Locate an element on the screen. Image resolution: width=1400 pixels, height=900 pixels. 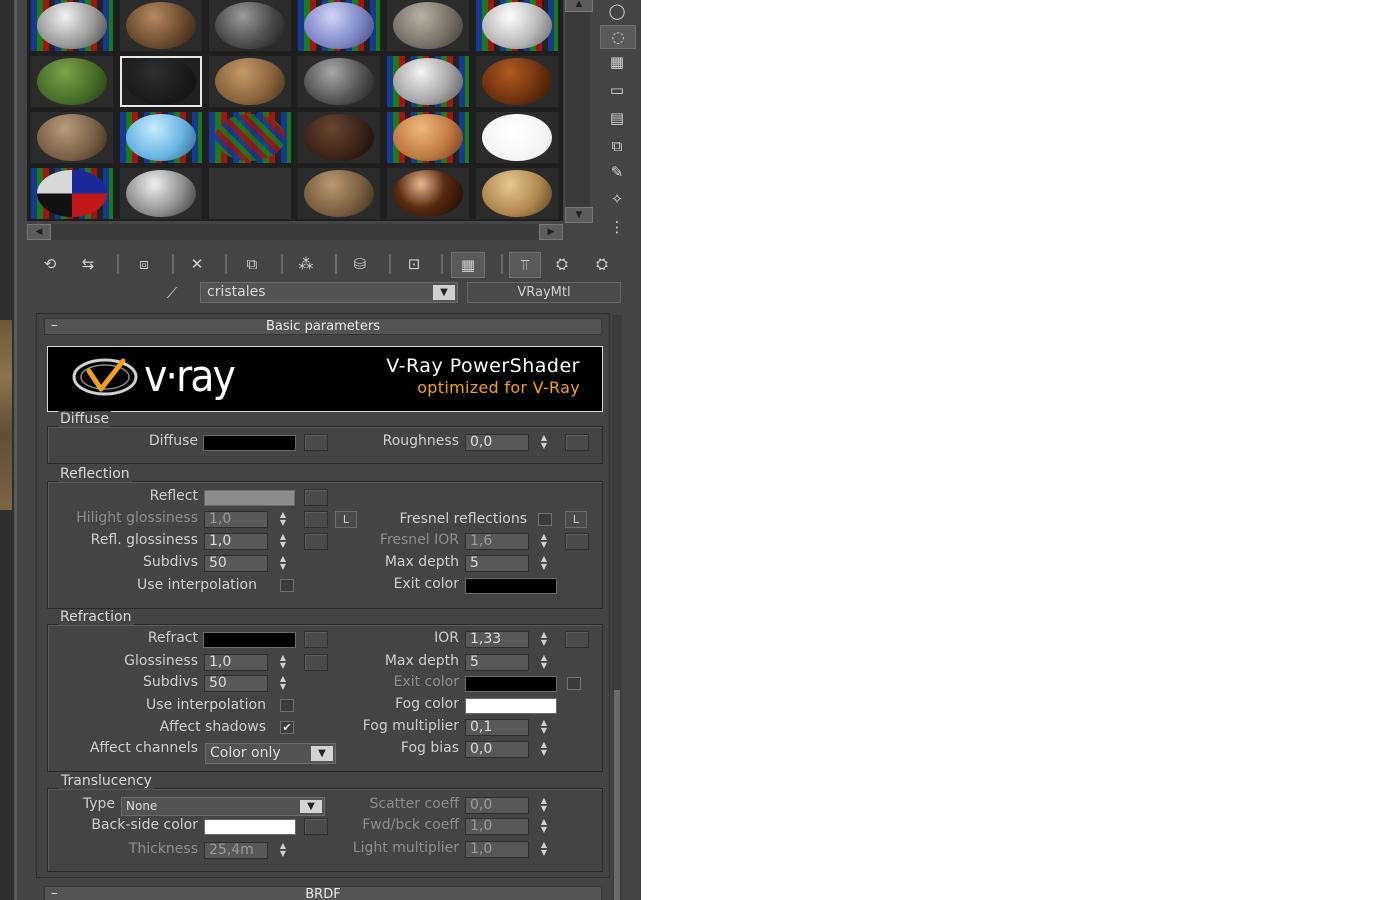
panel-scroll-thumb is located at coordinates (617, 795).